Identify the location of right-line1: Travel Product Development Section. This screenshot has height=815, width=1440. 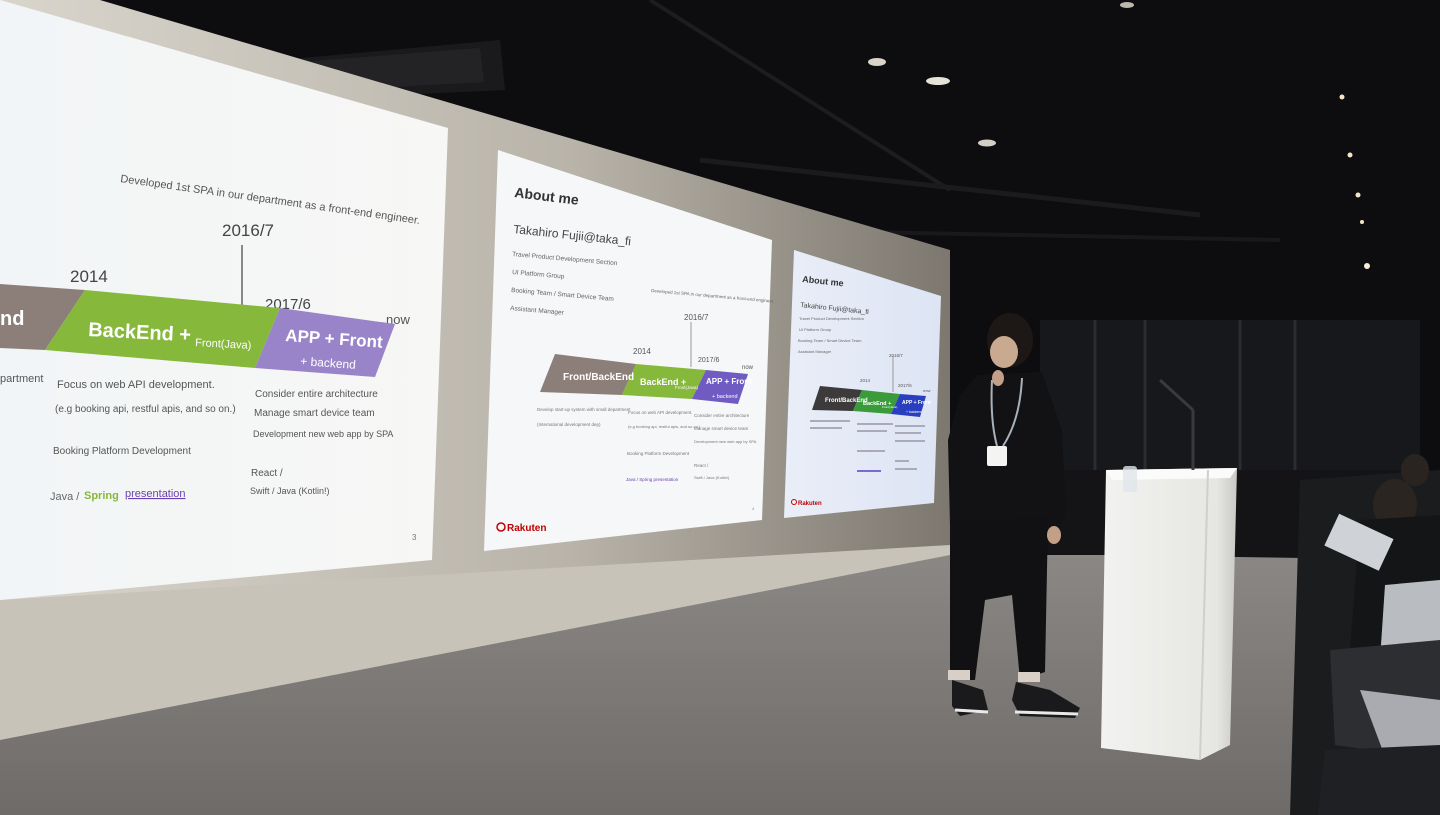
(831, 318).